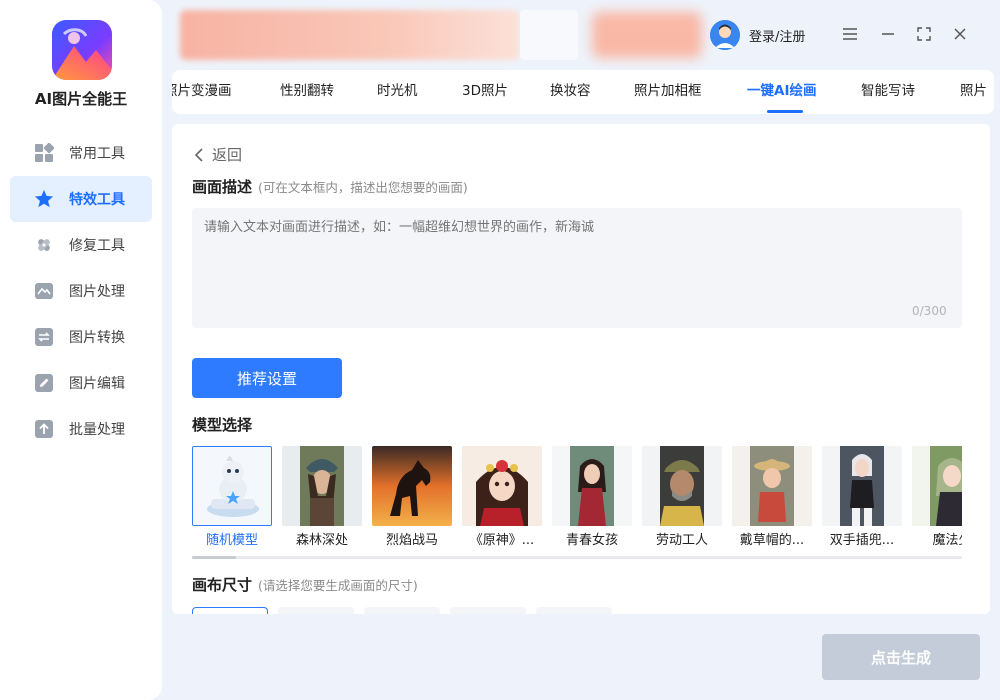  I want to click on back-button: 返回, so click(217, 154).